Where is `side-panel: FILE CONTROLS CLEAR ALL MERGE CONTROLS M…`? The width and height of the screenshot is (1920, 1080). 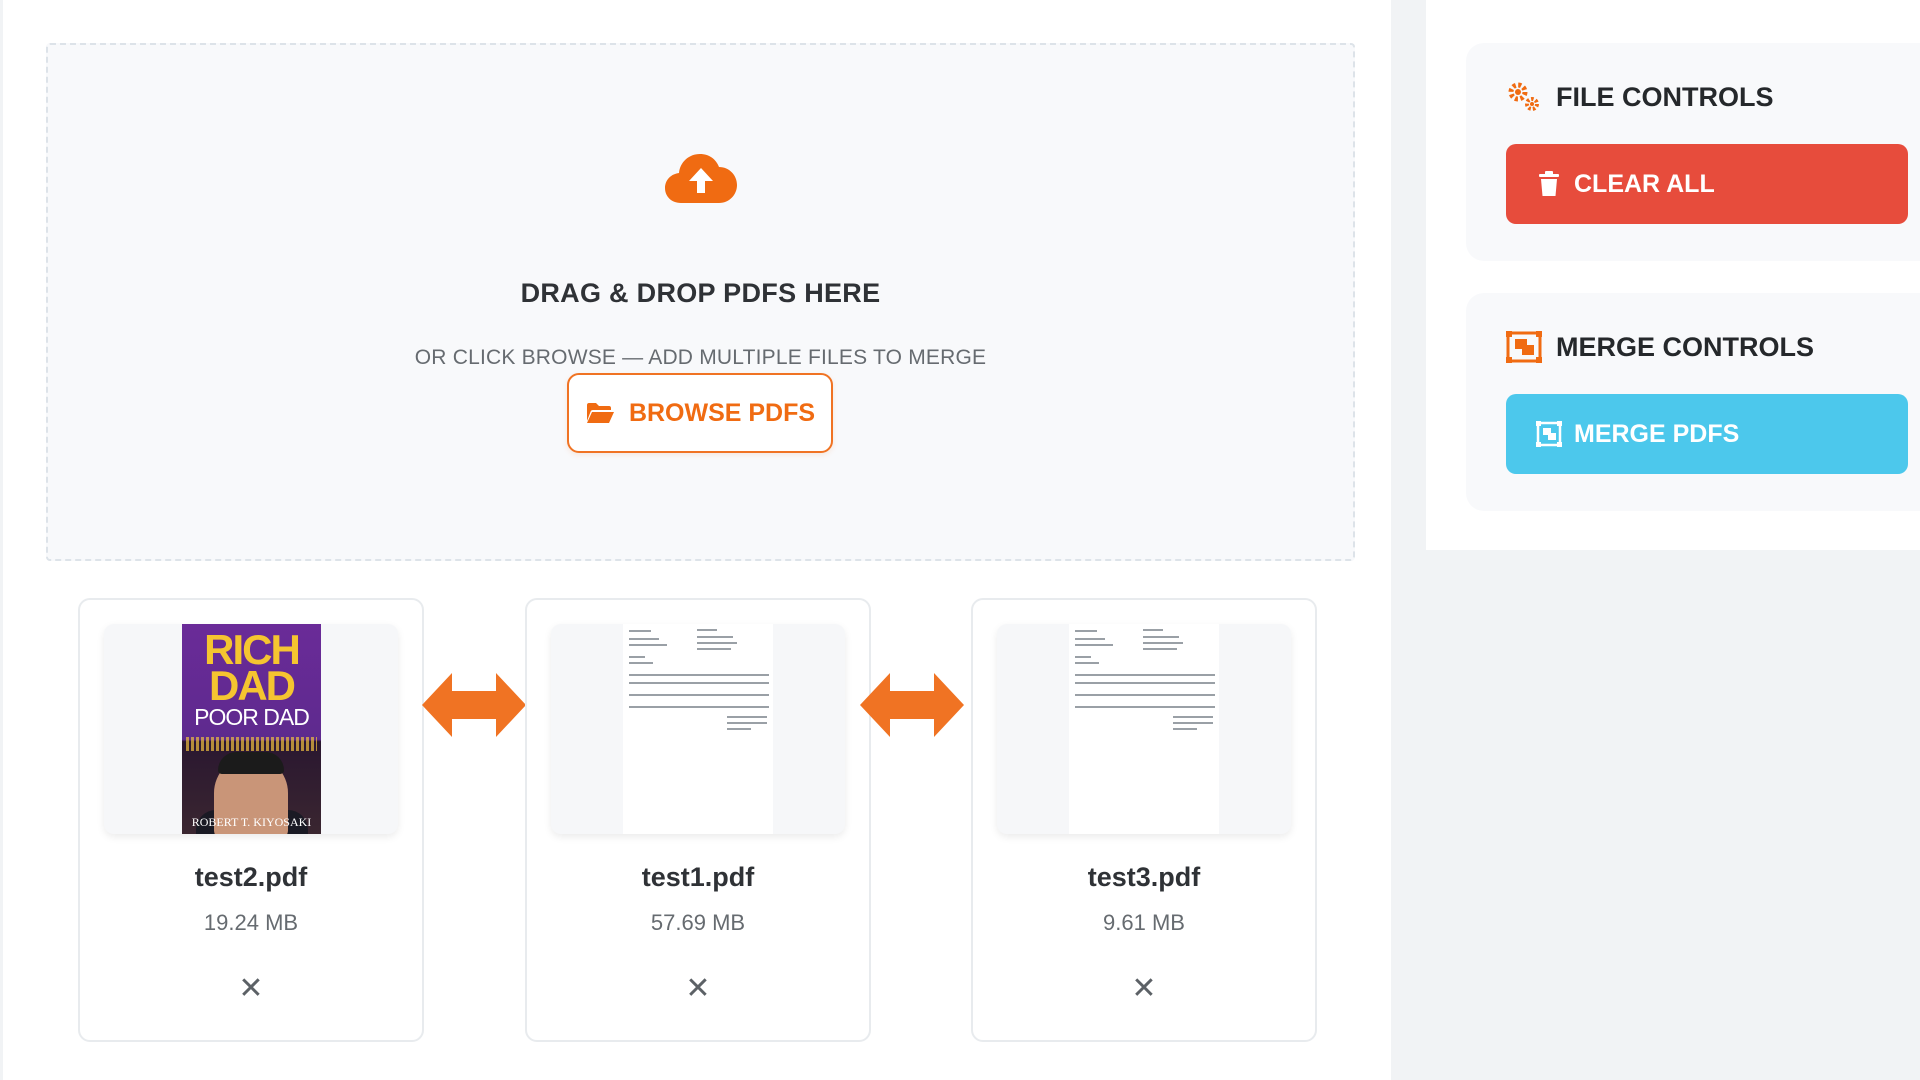
side-panel: FILE CONTROLS CLEAR ALL MERGE CONTROLS M… is located at coordinates (1673, 275).